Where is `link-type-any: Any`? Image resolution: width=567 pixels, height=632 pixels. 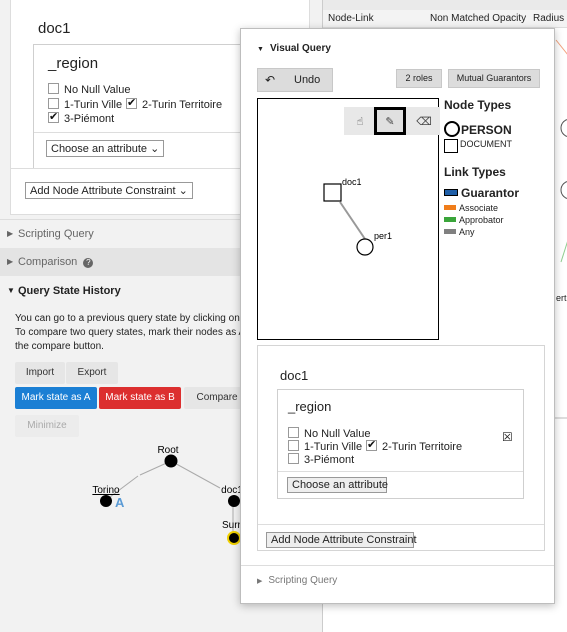 link-type-any: Any is located at coordinates (459, 232).